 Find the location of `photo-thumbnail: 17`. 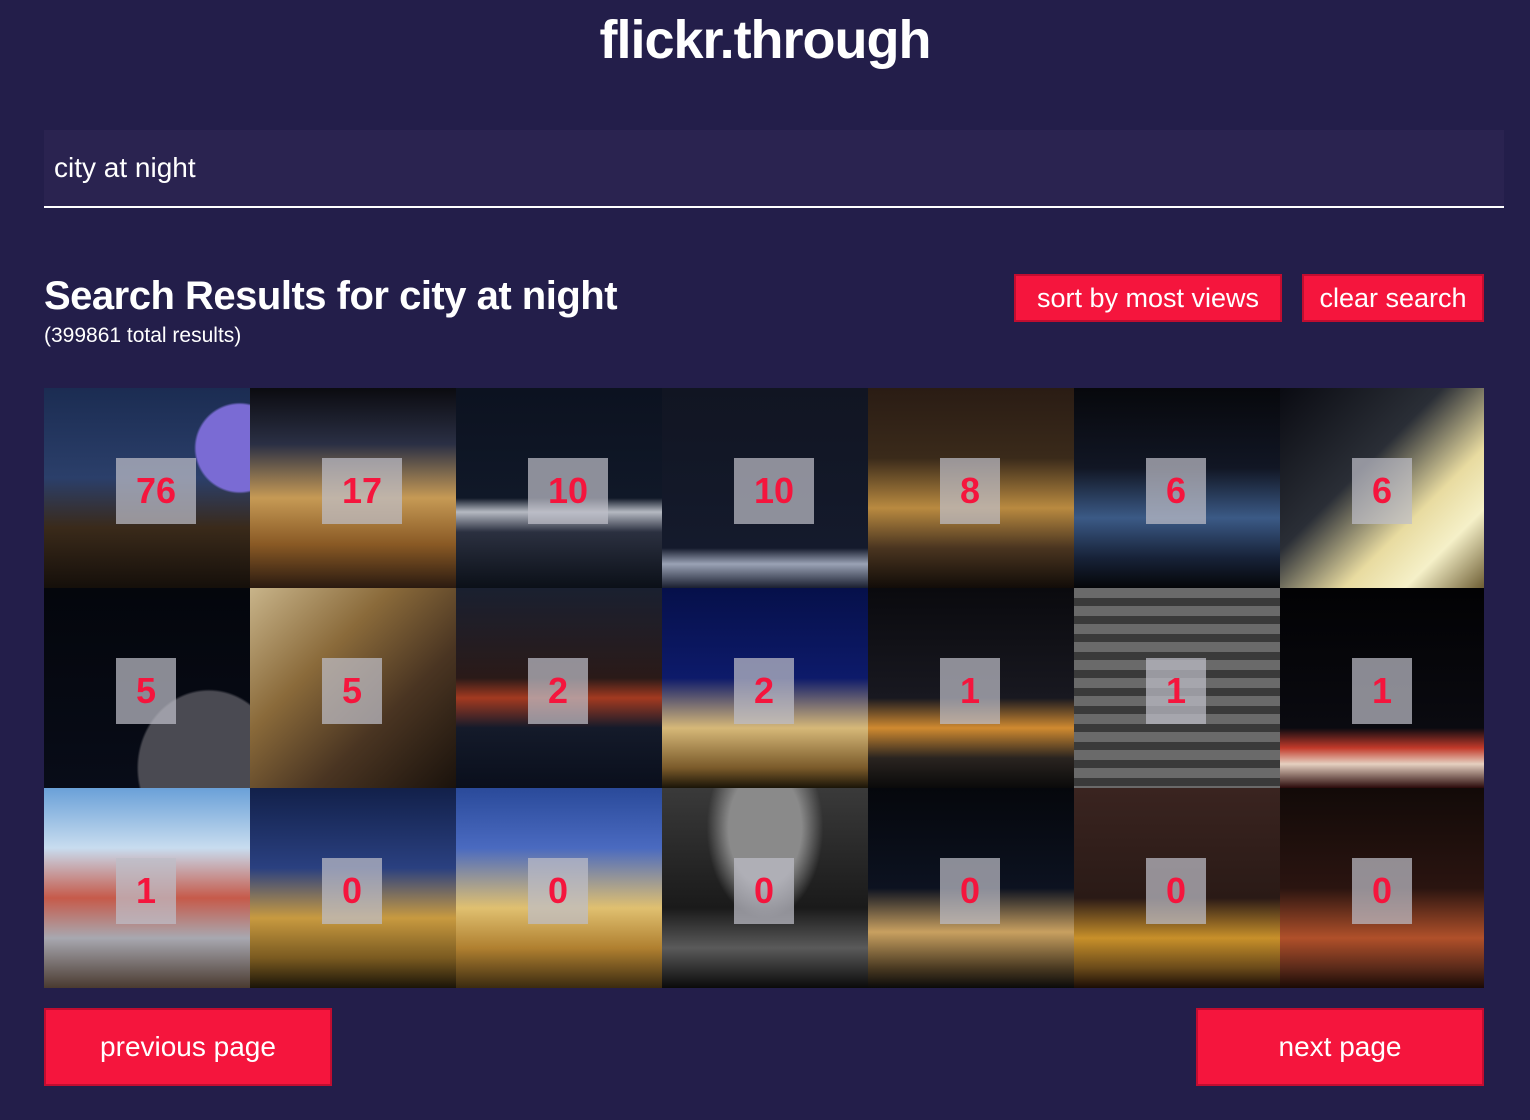

photo-thumbnail: 17 is located at coordinates (353, 488).